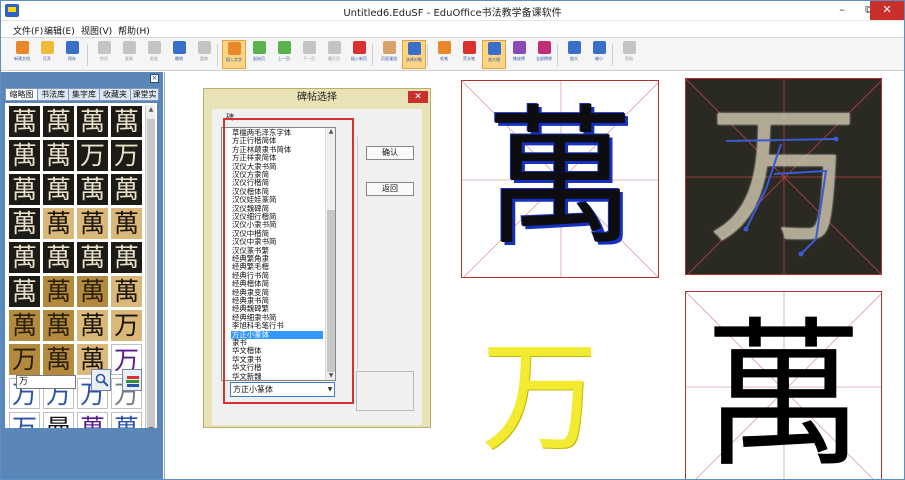 The width and height of the screenshot is (905, 480). I want to click on toolbar-button-redo: 重做, so click(204, 54).